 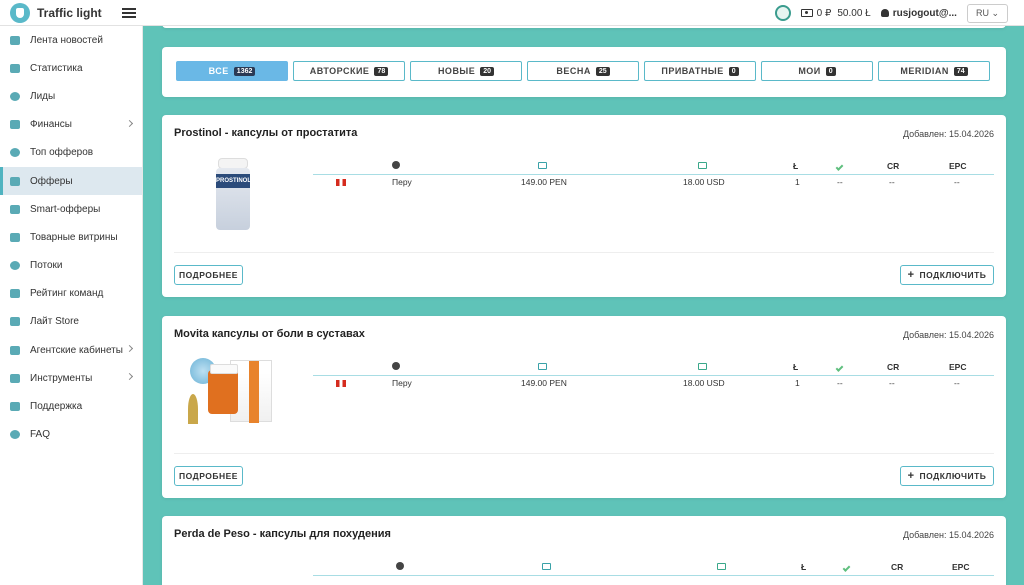 What do you see at coordinates (71, 209) in the screenshot?
I see `sidebar-item-smart-offers: Smart-офферы` at bounding box center [71, 209].